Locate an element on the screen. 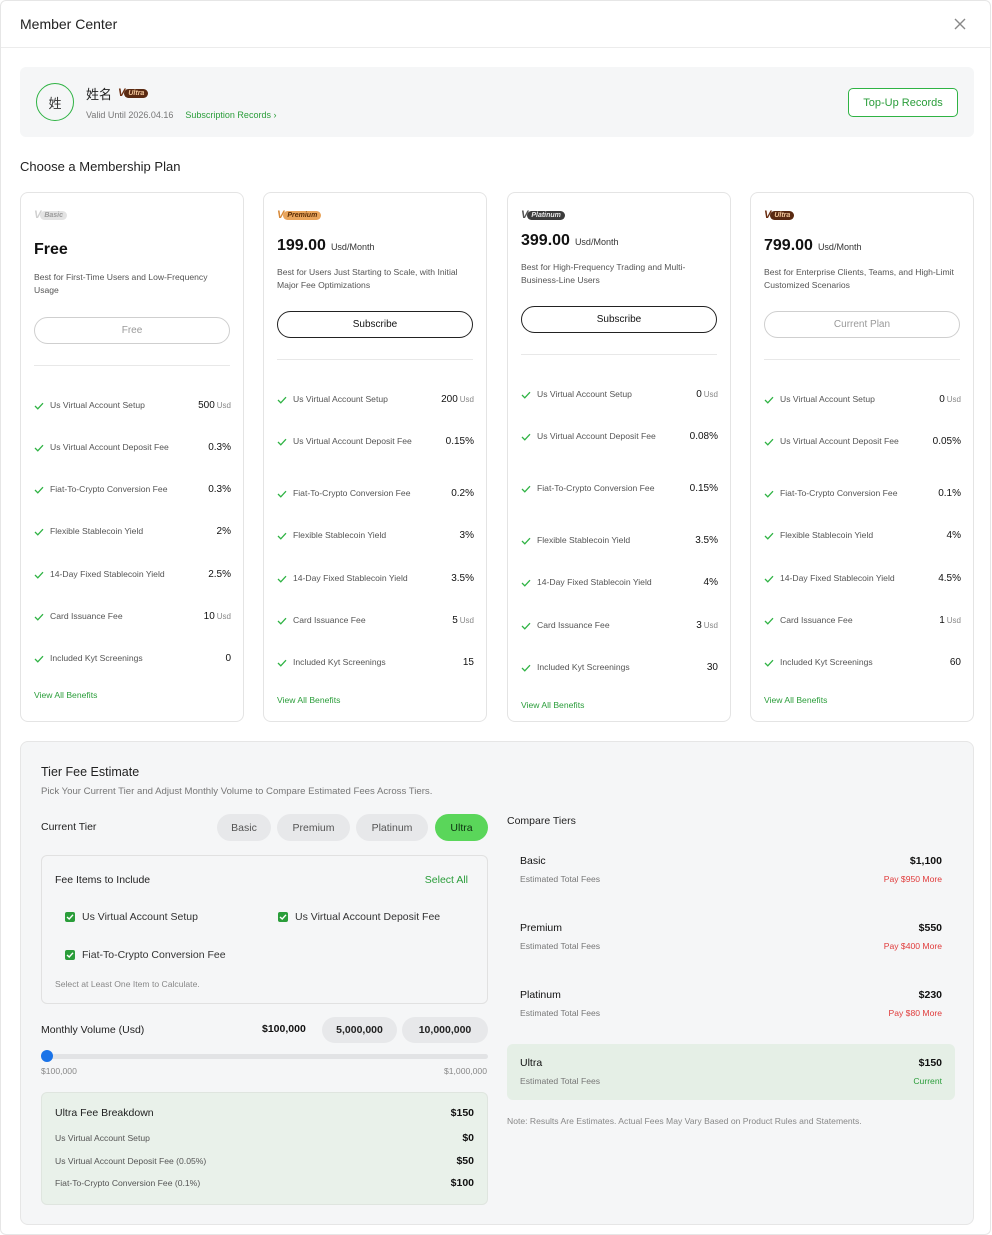 This screenshot has height=1235, width=992. breakdown-row-label: Fiat-To-Crypto Conversion Fee (0.1%) is located at coordinates (128, 1183).